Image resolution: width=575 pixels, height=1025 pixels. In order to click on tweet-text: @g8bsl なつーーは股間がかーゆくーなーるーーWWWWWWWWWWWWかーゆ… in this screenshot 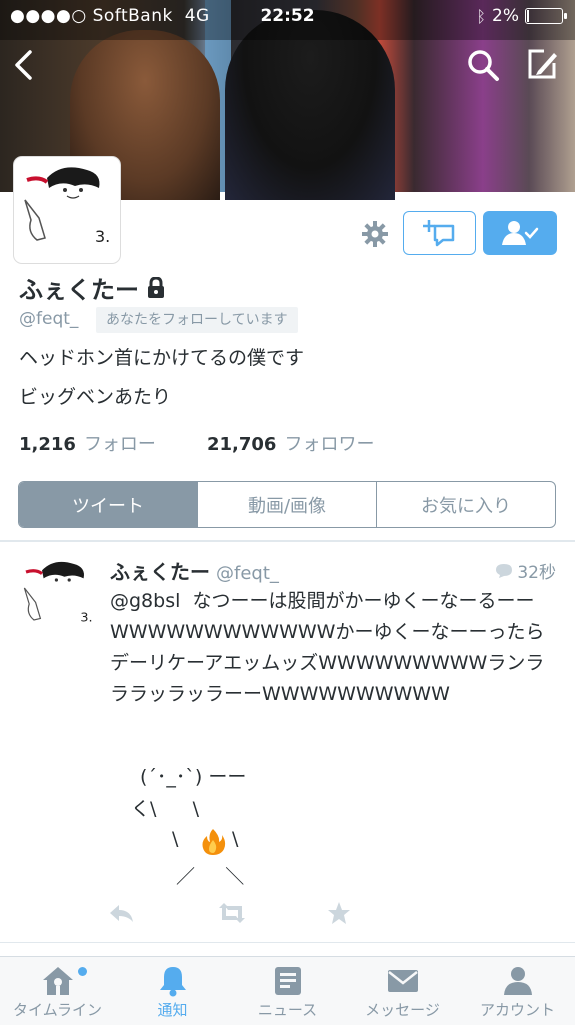, I will do `click(327, 647)`.